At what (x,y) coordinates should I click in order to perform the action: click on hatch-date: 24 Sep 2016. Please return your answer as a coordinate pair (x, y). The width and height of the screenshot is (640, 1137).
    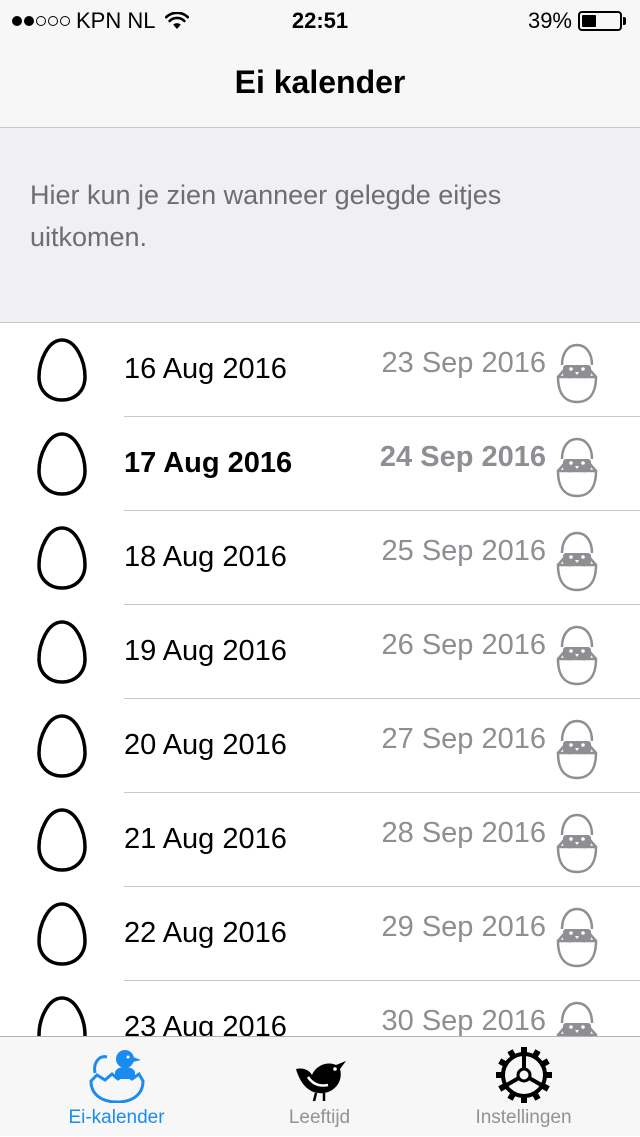
    Looking at the image, I should click on (462, 457).